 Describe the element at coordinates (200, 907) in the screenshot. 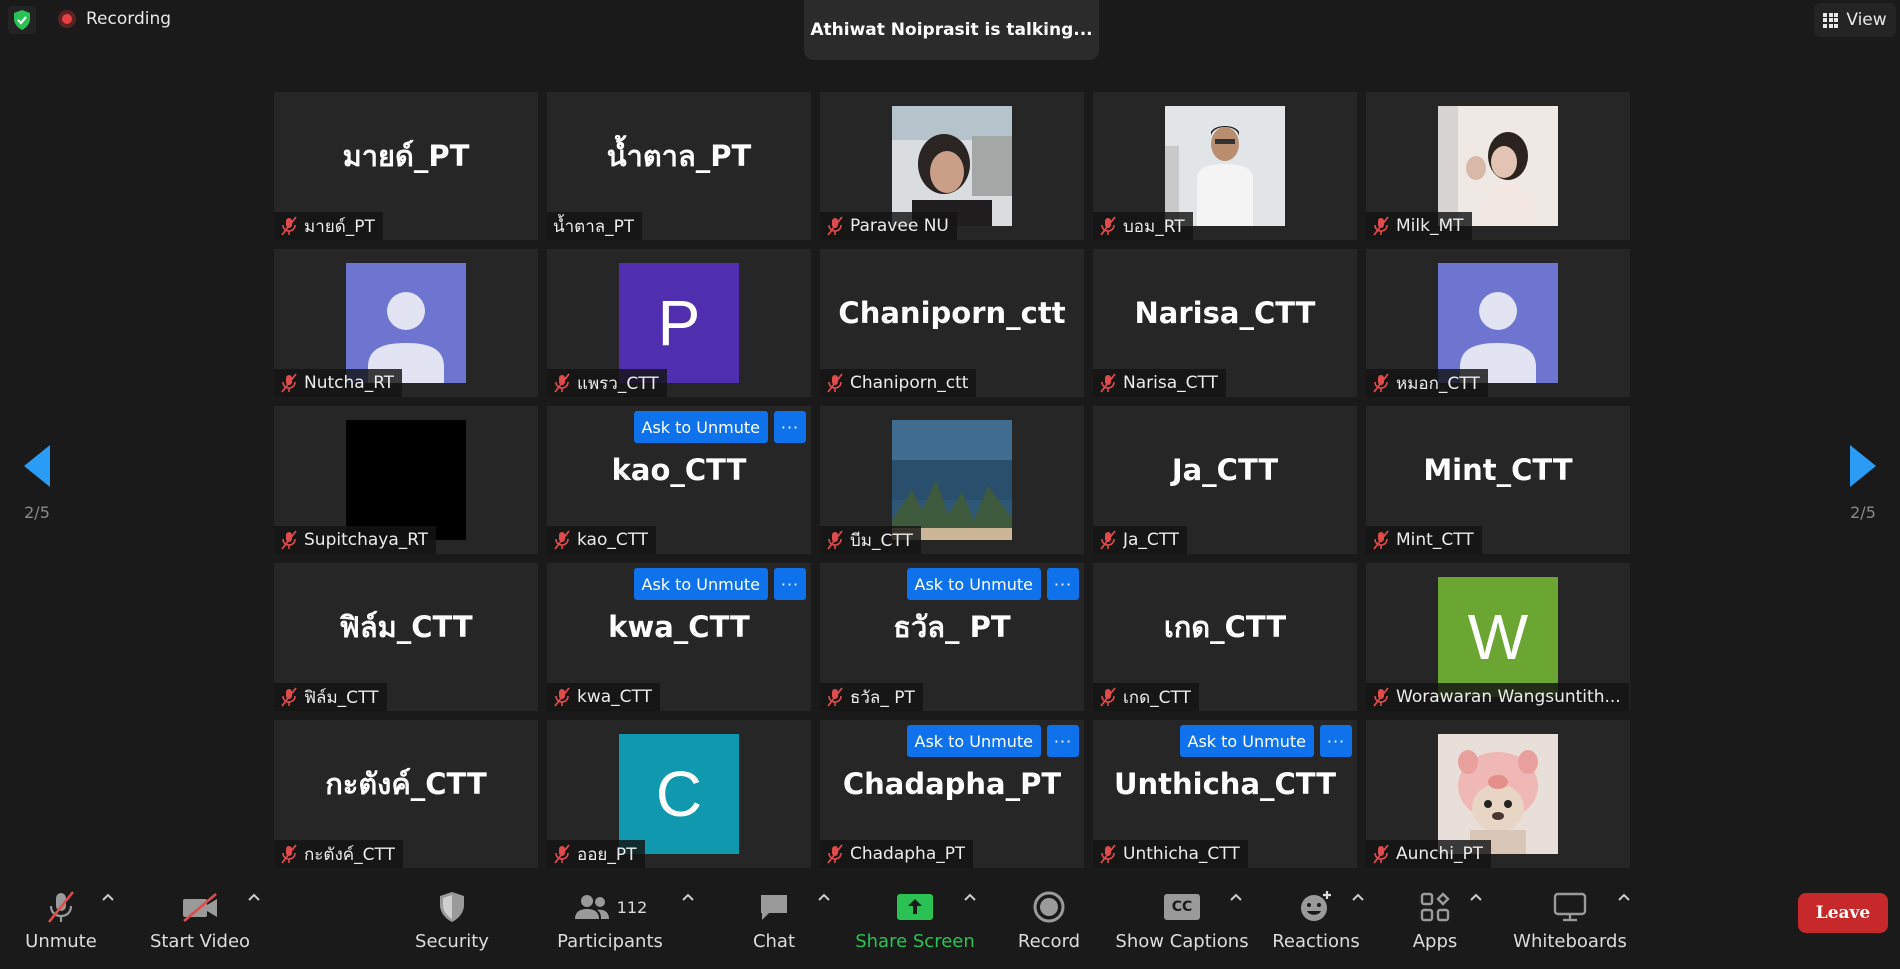

I see `video-off-icon` at that location.